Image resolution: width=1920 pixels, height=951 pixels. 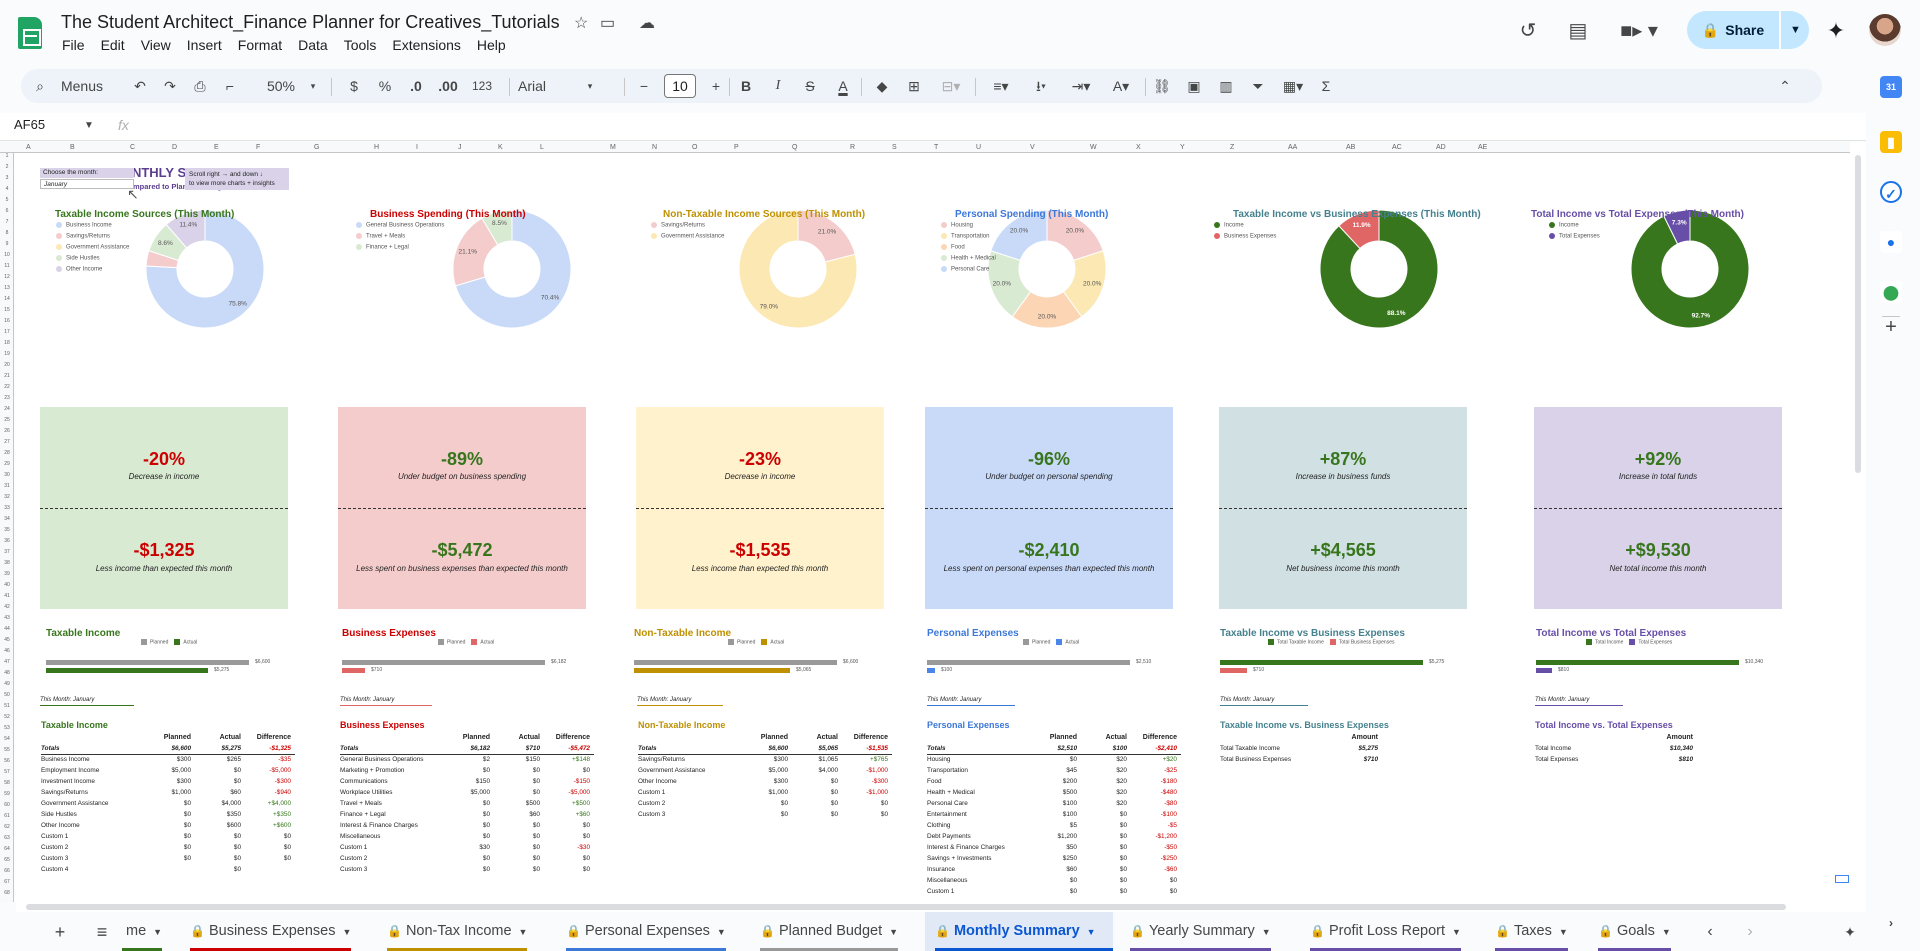 What do you see at coordinates (1156, 781) in the screenshot?
I see `table-cell: -$180` at bounding box center [1156, 781].